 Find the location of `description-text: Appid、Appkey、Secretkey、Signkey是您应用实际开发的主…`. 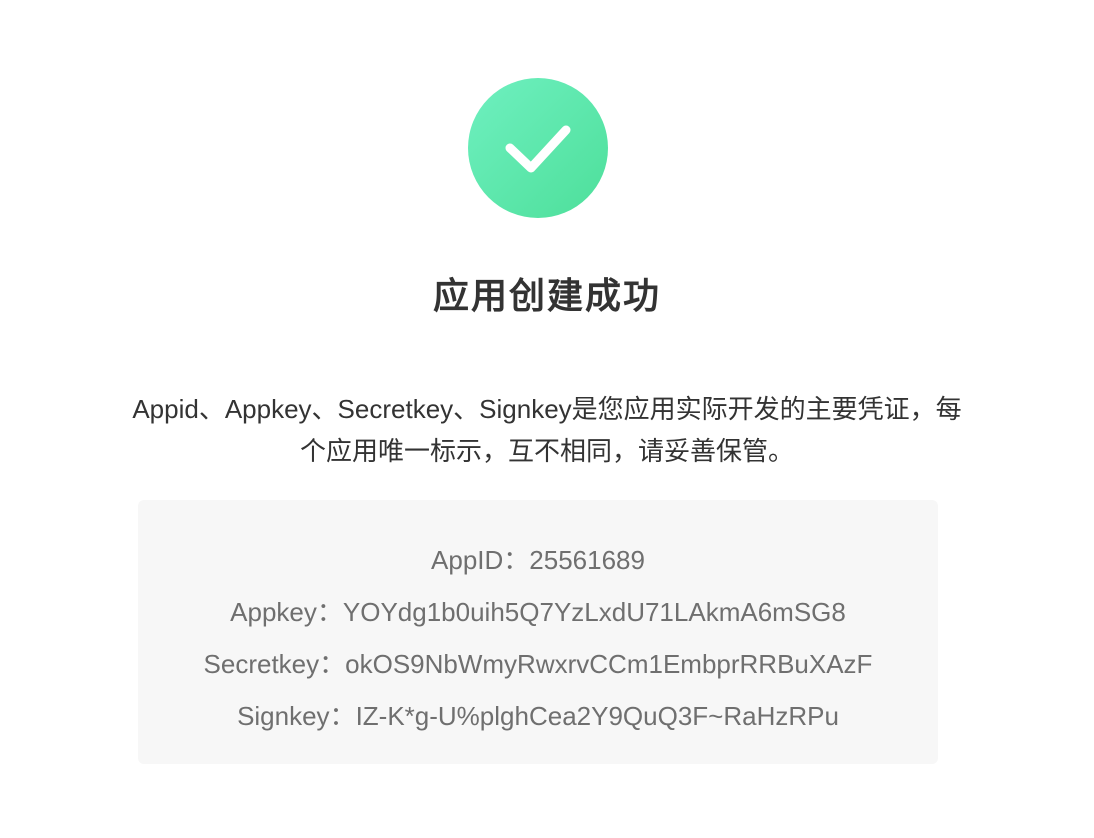

description-text: Appid、Appkey、Secretkey、Signkey是您应用实际开发的主… is located at coordinates (547, 430).